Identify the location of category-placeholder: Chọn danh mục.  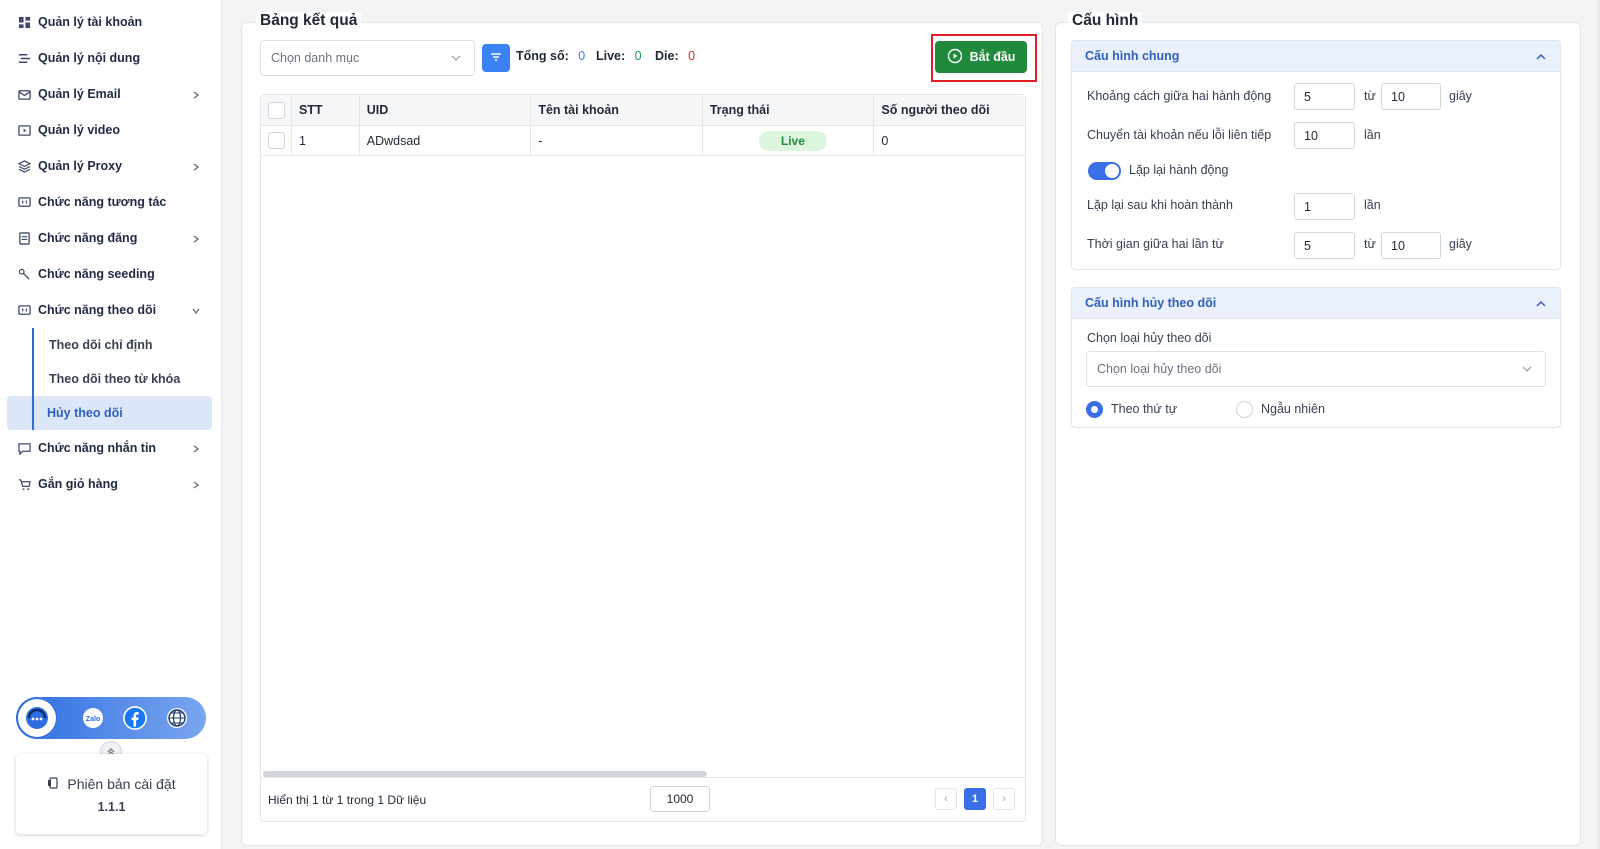
(315, 58).